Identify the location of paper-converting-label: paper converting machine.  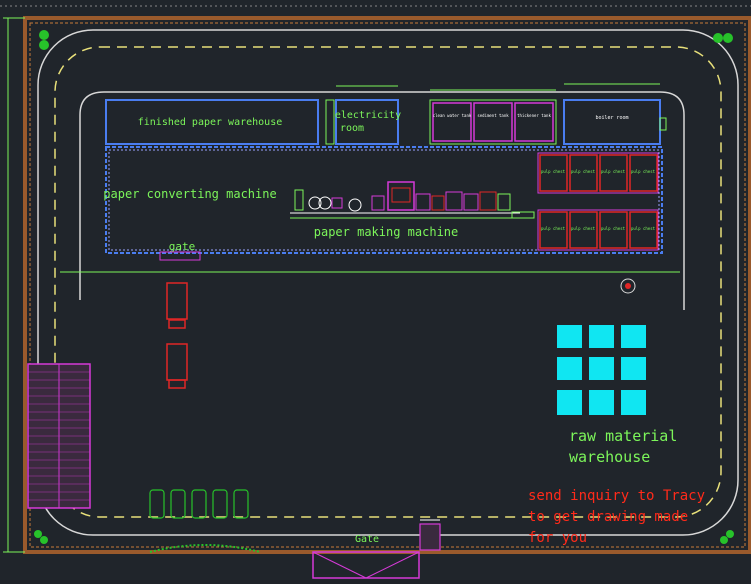
(189, 194).